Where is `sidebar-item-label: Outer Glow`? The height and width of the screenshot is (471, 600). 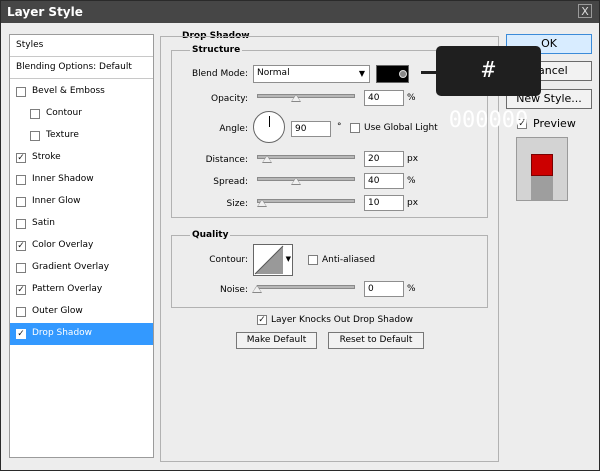
sidebar-item-label: Outer Glow is located at coordinates (57, 311).